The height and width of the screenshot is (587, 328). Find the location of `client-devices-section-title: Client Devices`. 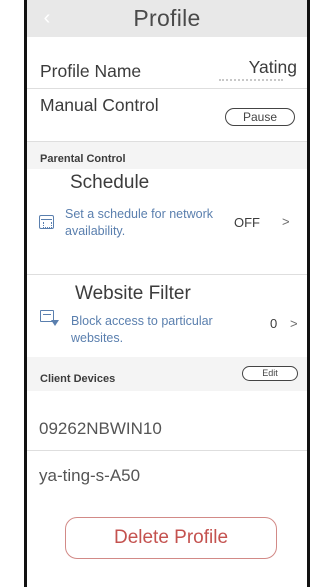

client-devices-section-title: Client Devices is located at coordinates (78, 379).